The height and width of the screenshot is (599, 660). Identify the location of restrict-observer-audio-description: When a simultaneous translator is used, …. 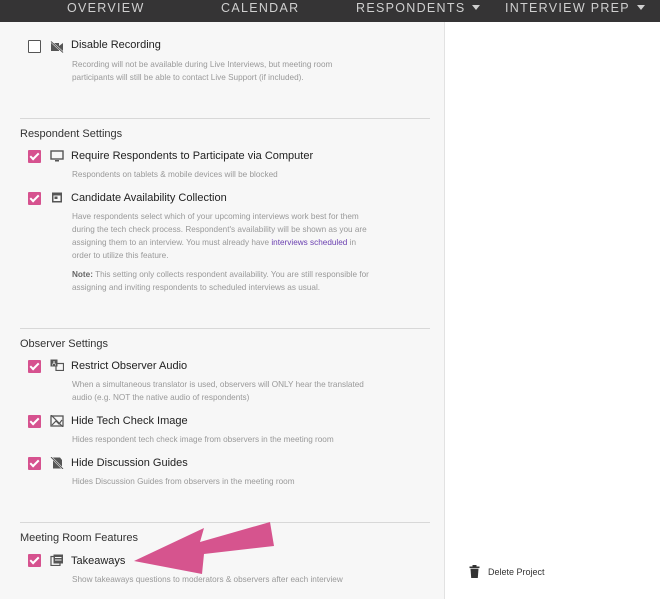
(242, 391).